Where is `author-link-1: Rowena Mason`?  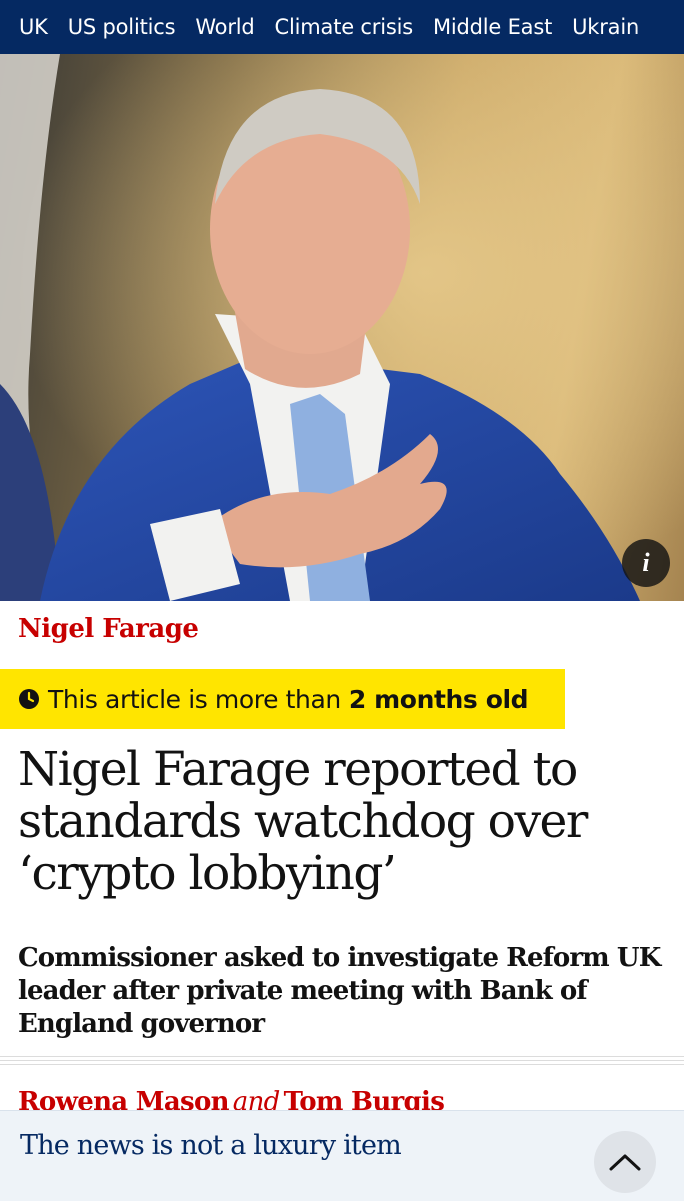 author-link-1: Rowena Mason is located at coordinates (123, 1099).